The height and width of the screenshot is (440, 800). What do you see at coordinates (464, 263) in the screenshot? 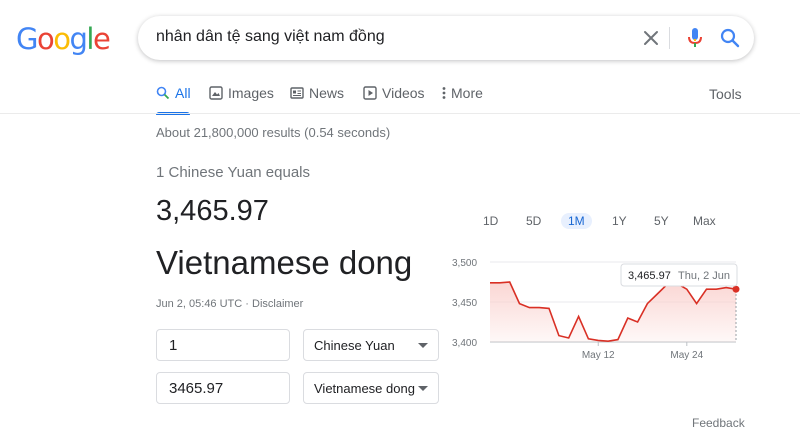
I see `y-tick-label: 3,500` at bounding box center [464, 263].